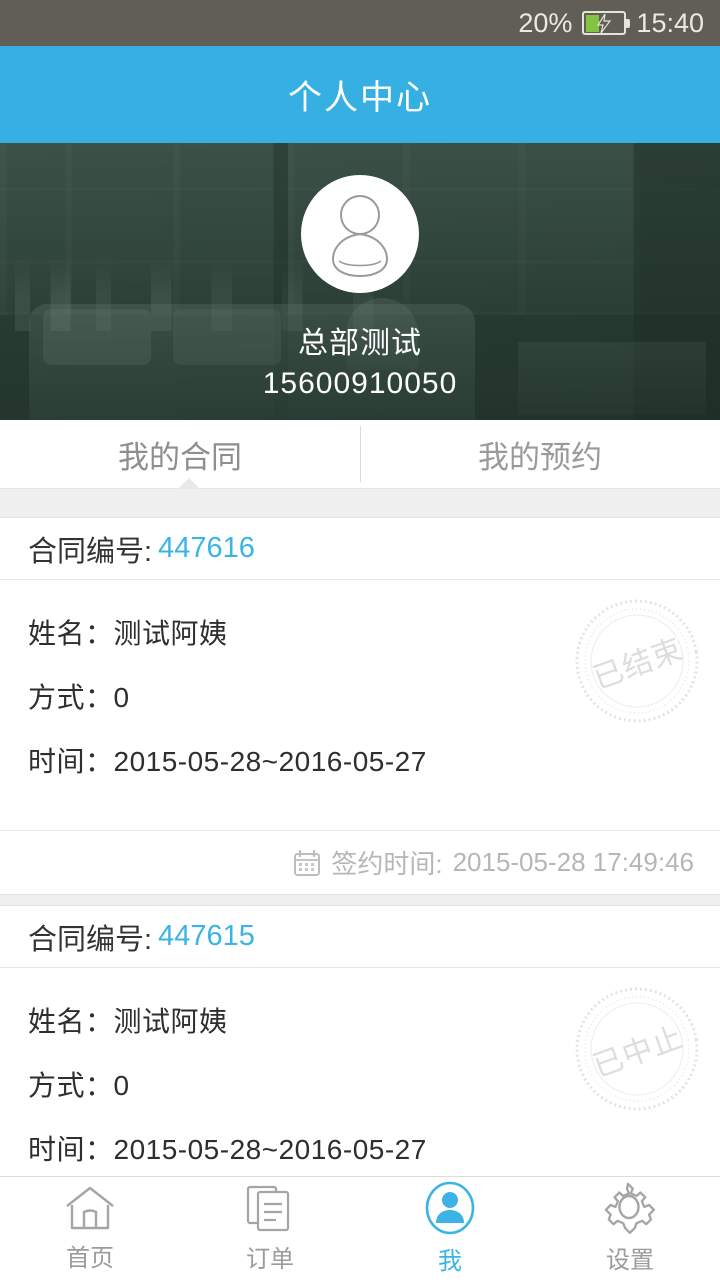 The image size is (720, 1280). I want to click on profile-phone: 15600910050, so click(360, 383).